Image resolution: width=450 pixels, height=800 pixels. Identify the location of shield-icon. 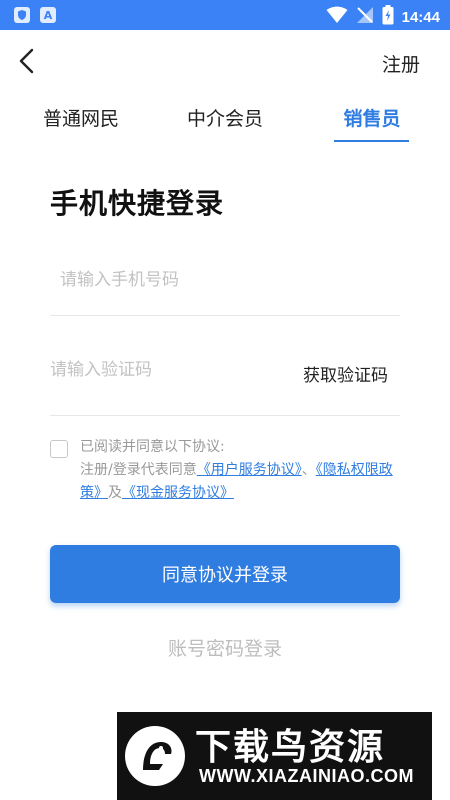
(22, 15).